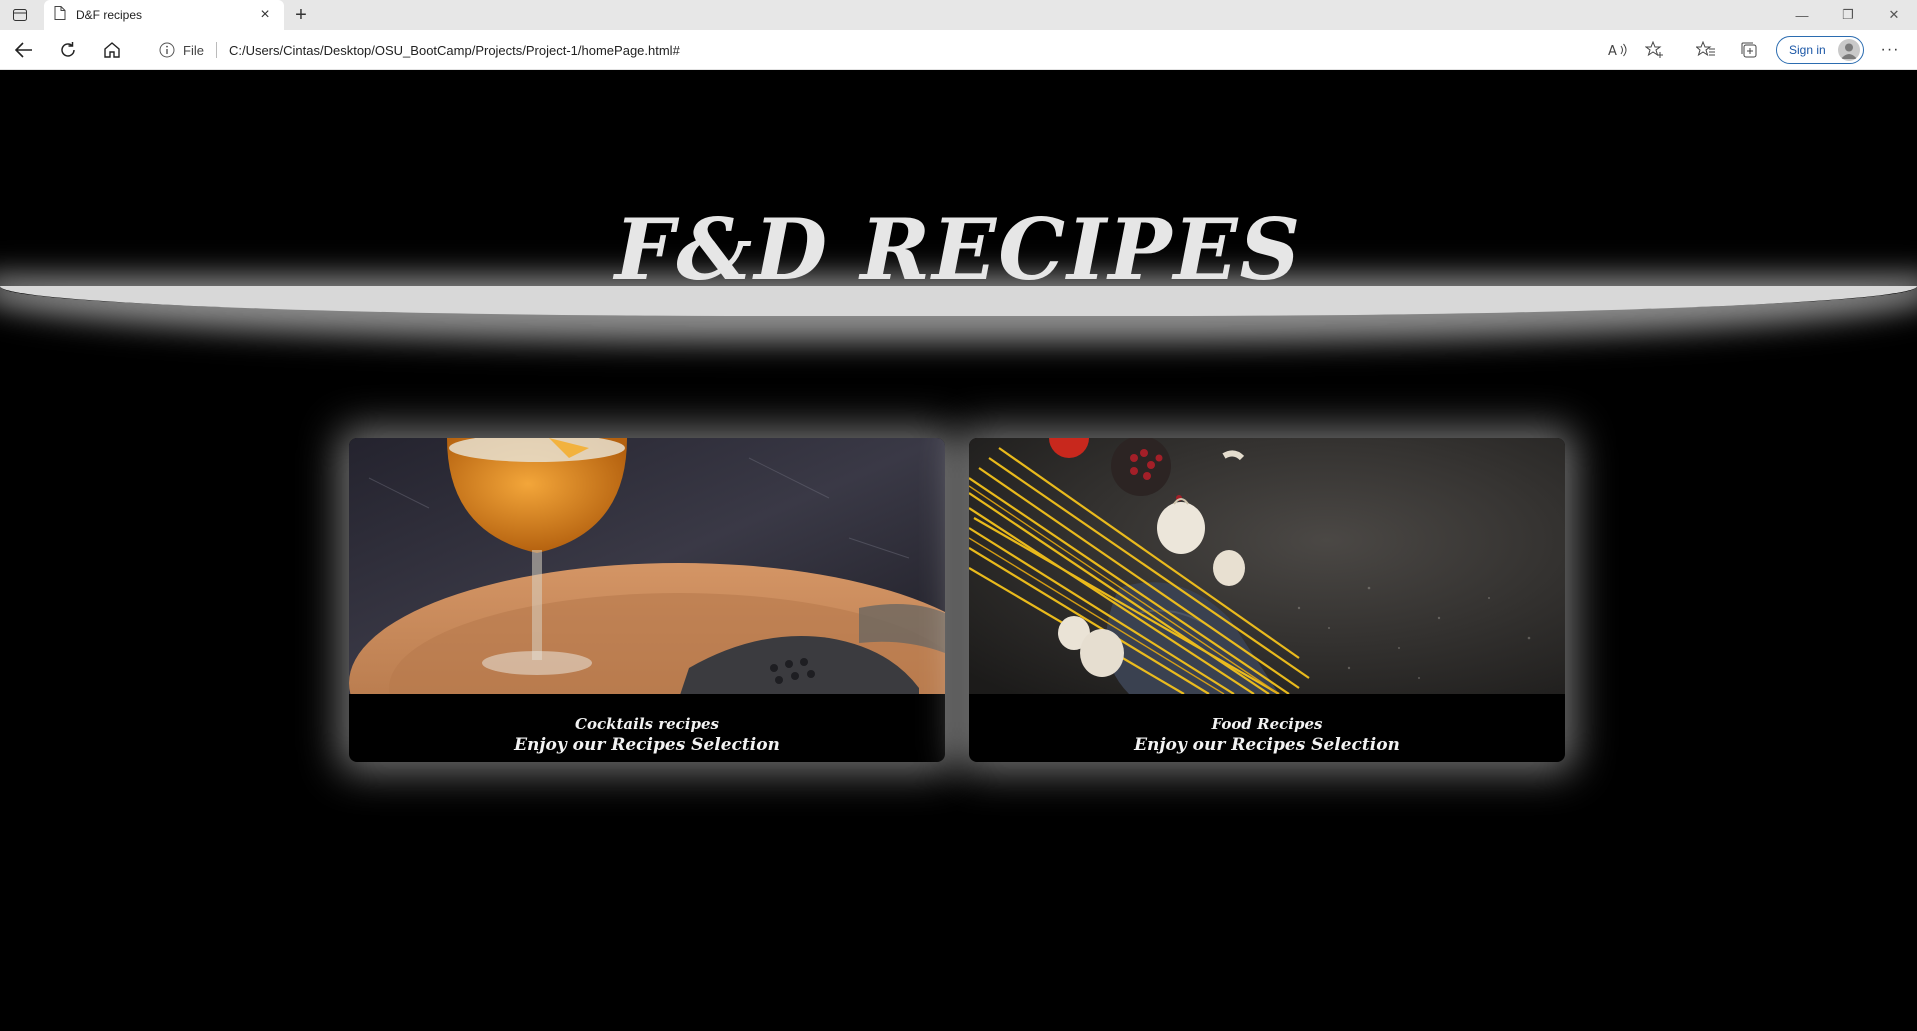  I want to click on food-caption: Food Recipes Enjoy our Recipes Selection, so click(1267, 735).